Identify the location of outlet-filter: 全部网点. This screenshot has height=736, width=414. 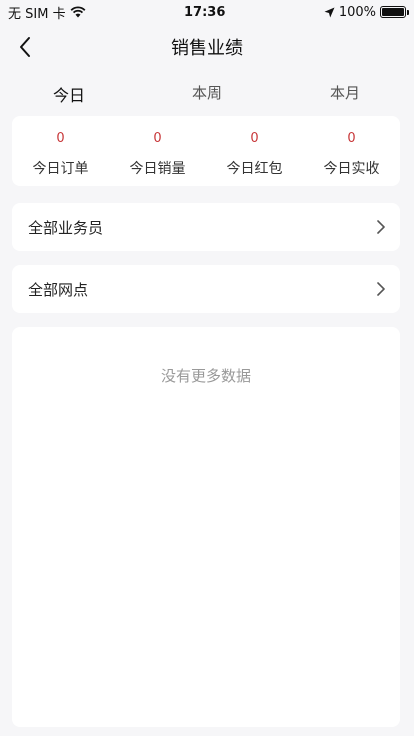
(206, 289).